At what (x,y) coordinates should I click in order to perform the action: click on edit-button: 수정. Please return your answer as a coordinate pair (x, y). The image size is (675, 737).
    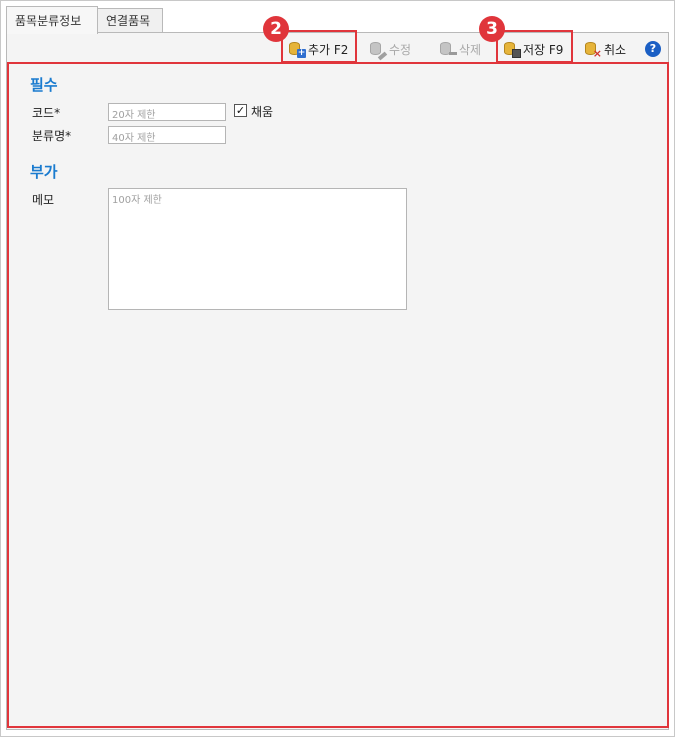
    Looking at the image, I should click on (390, 49).